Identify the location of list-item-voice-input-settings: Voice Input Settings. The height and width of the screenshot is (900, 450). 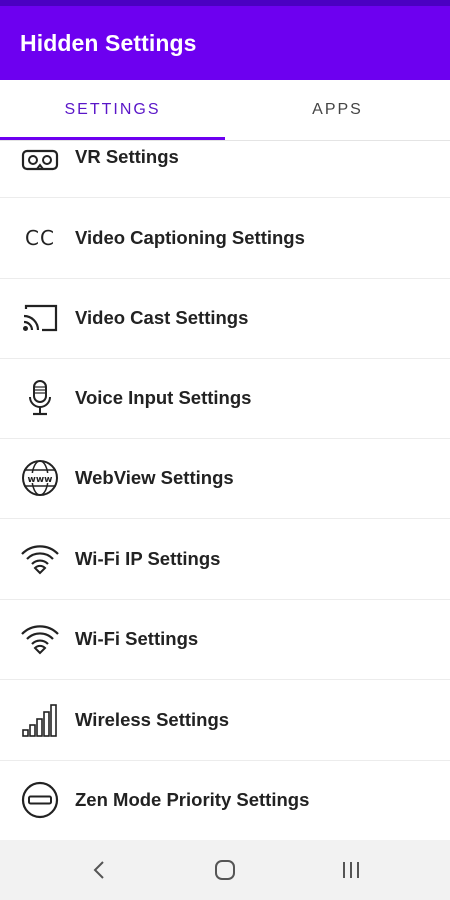
(225, 398).